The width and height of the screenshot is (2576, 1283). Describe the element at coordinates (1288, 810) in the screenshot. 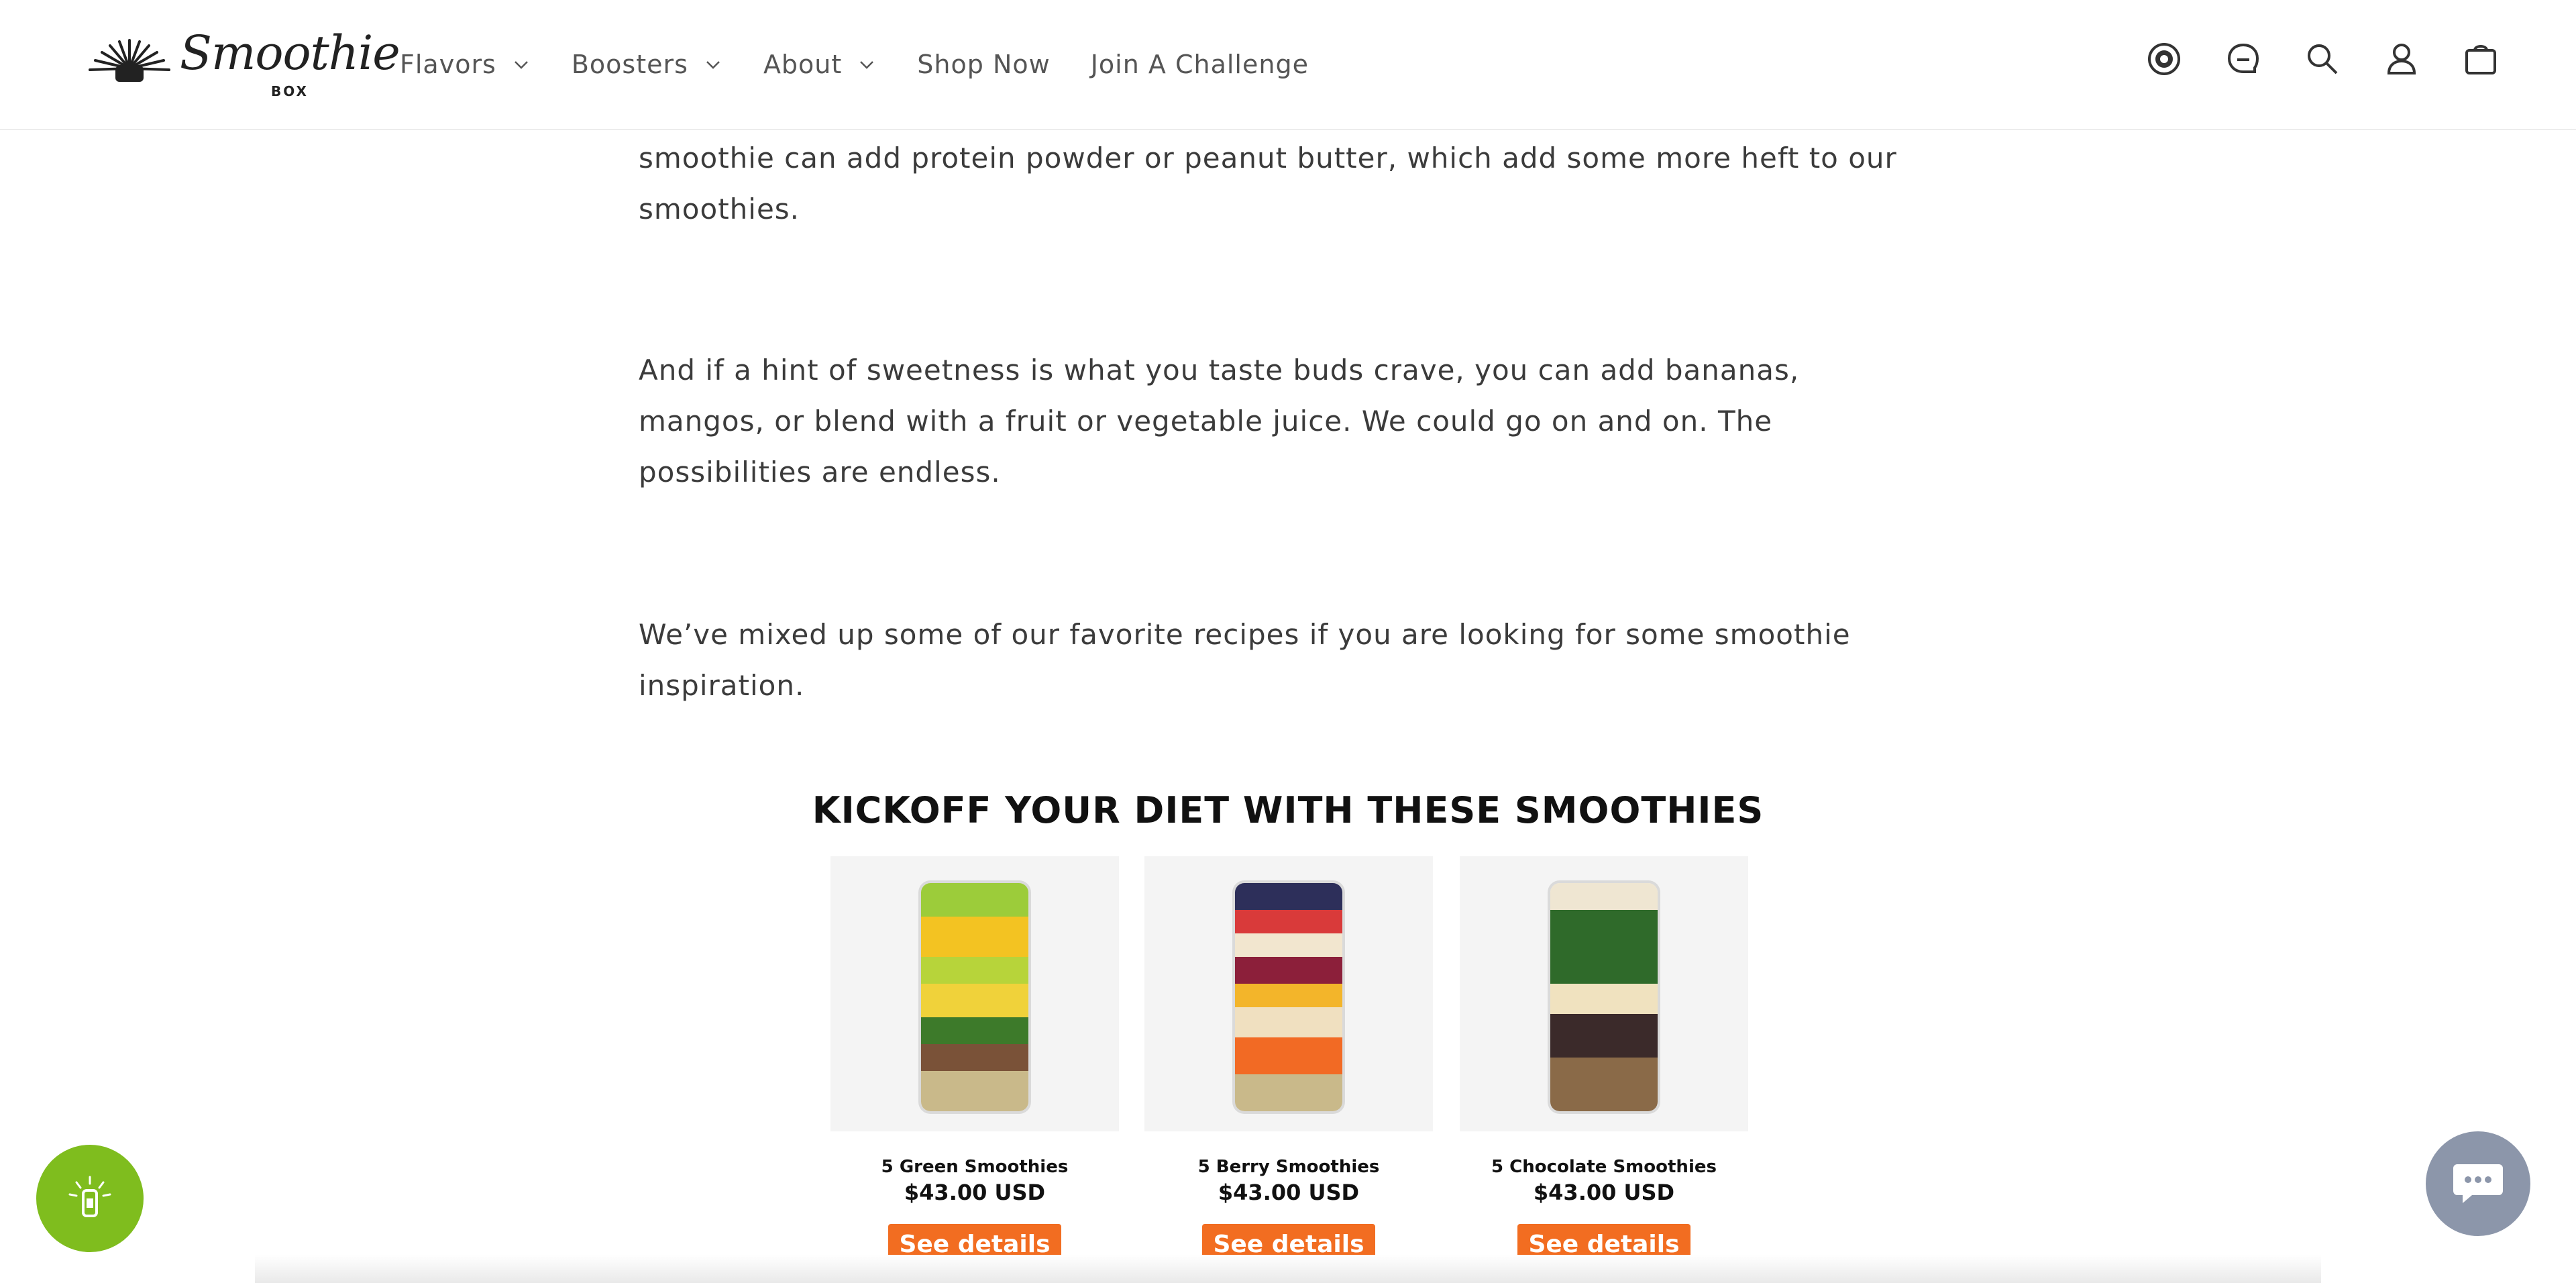

I see `section-title: KICKOFF YOUR DIET WITH THESE SMOOTHIES` at that location.